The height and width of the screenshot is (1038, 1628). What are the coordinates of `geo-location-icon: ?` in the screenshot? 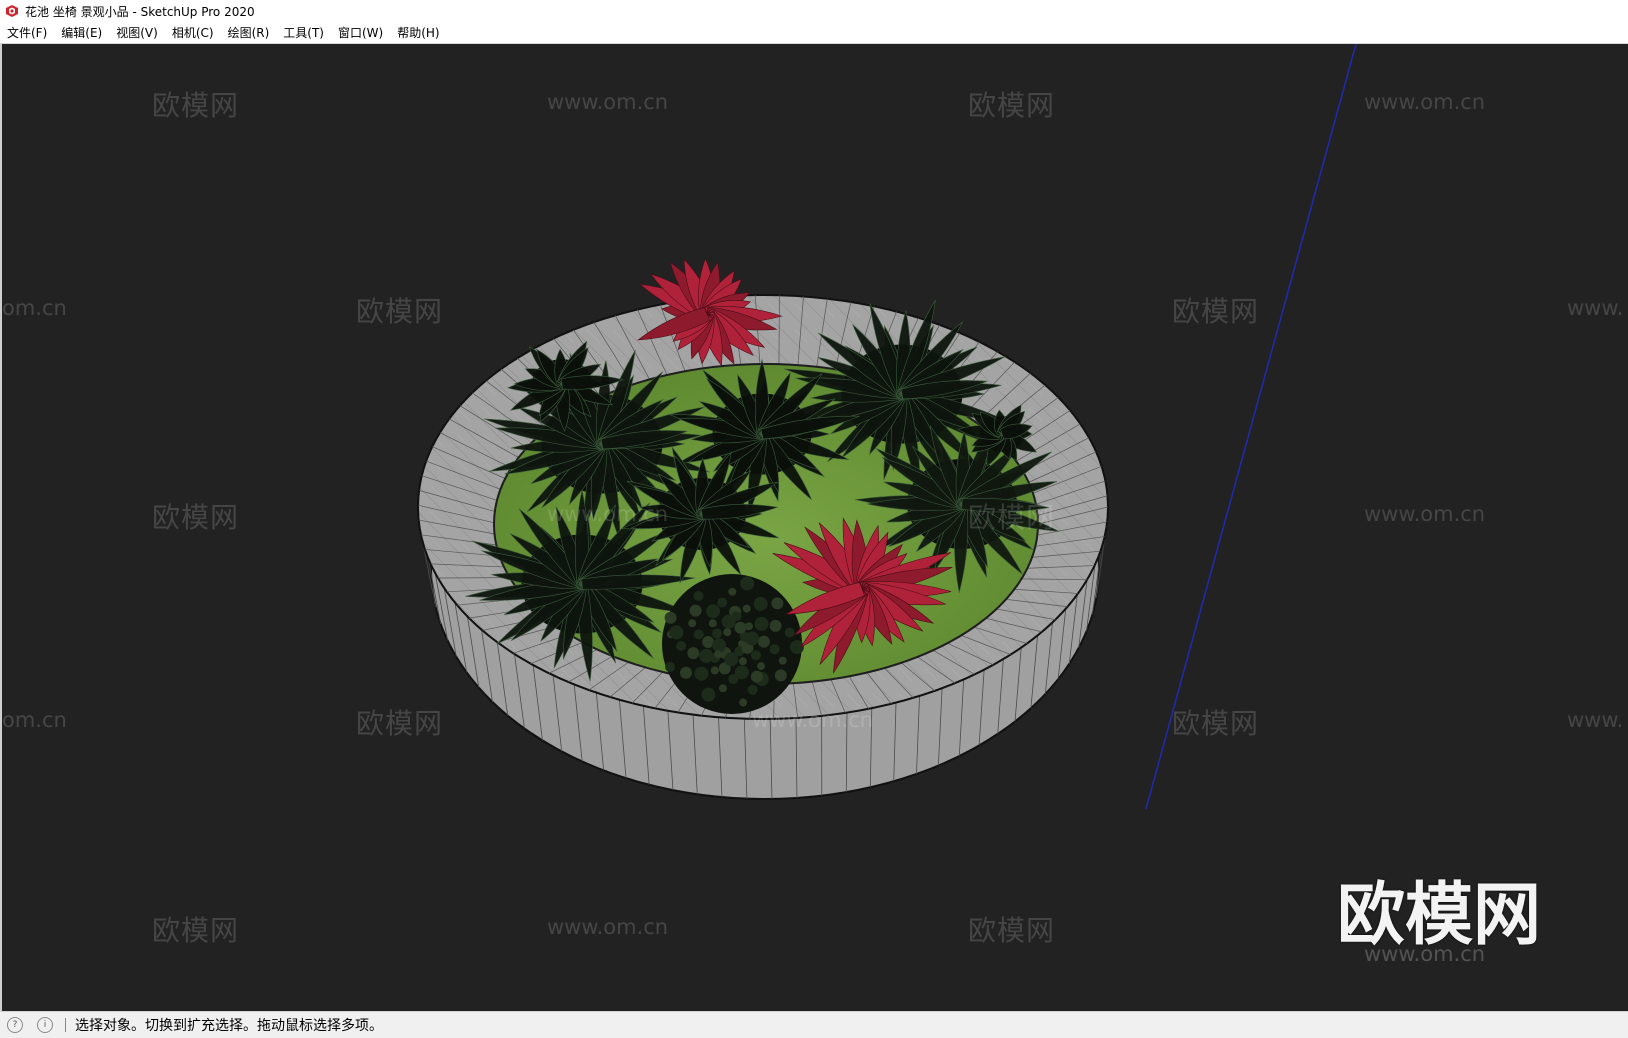 It's located at (15, 1025).